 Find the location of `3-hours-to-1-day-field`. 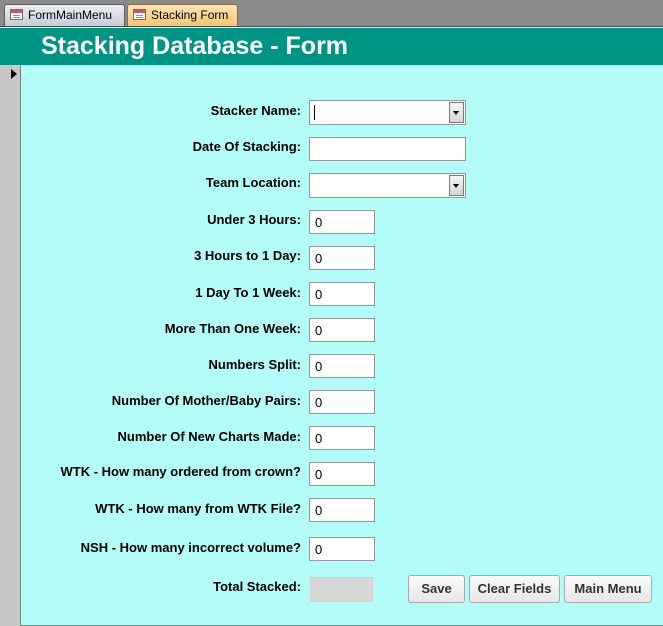

3-hours-to-1-day-field is located at coordinates (342, 258).